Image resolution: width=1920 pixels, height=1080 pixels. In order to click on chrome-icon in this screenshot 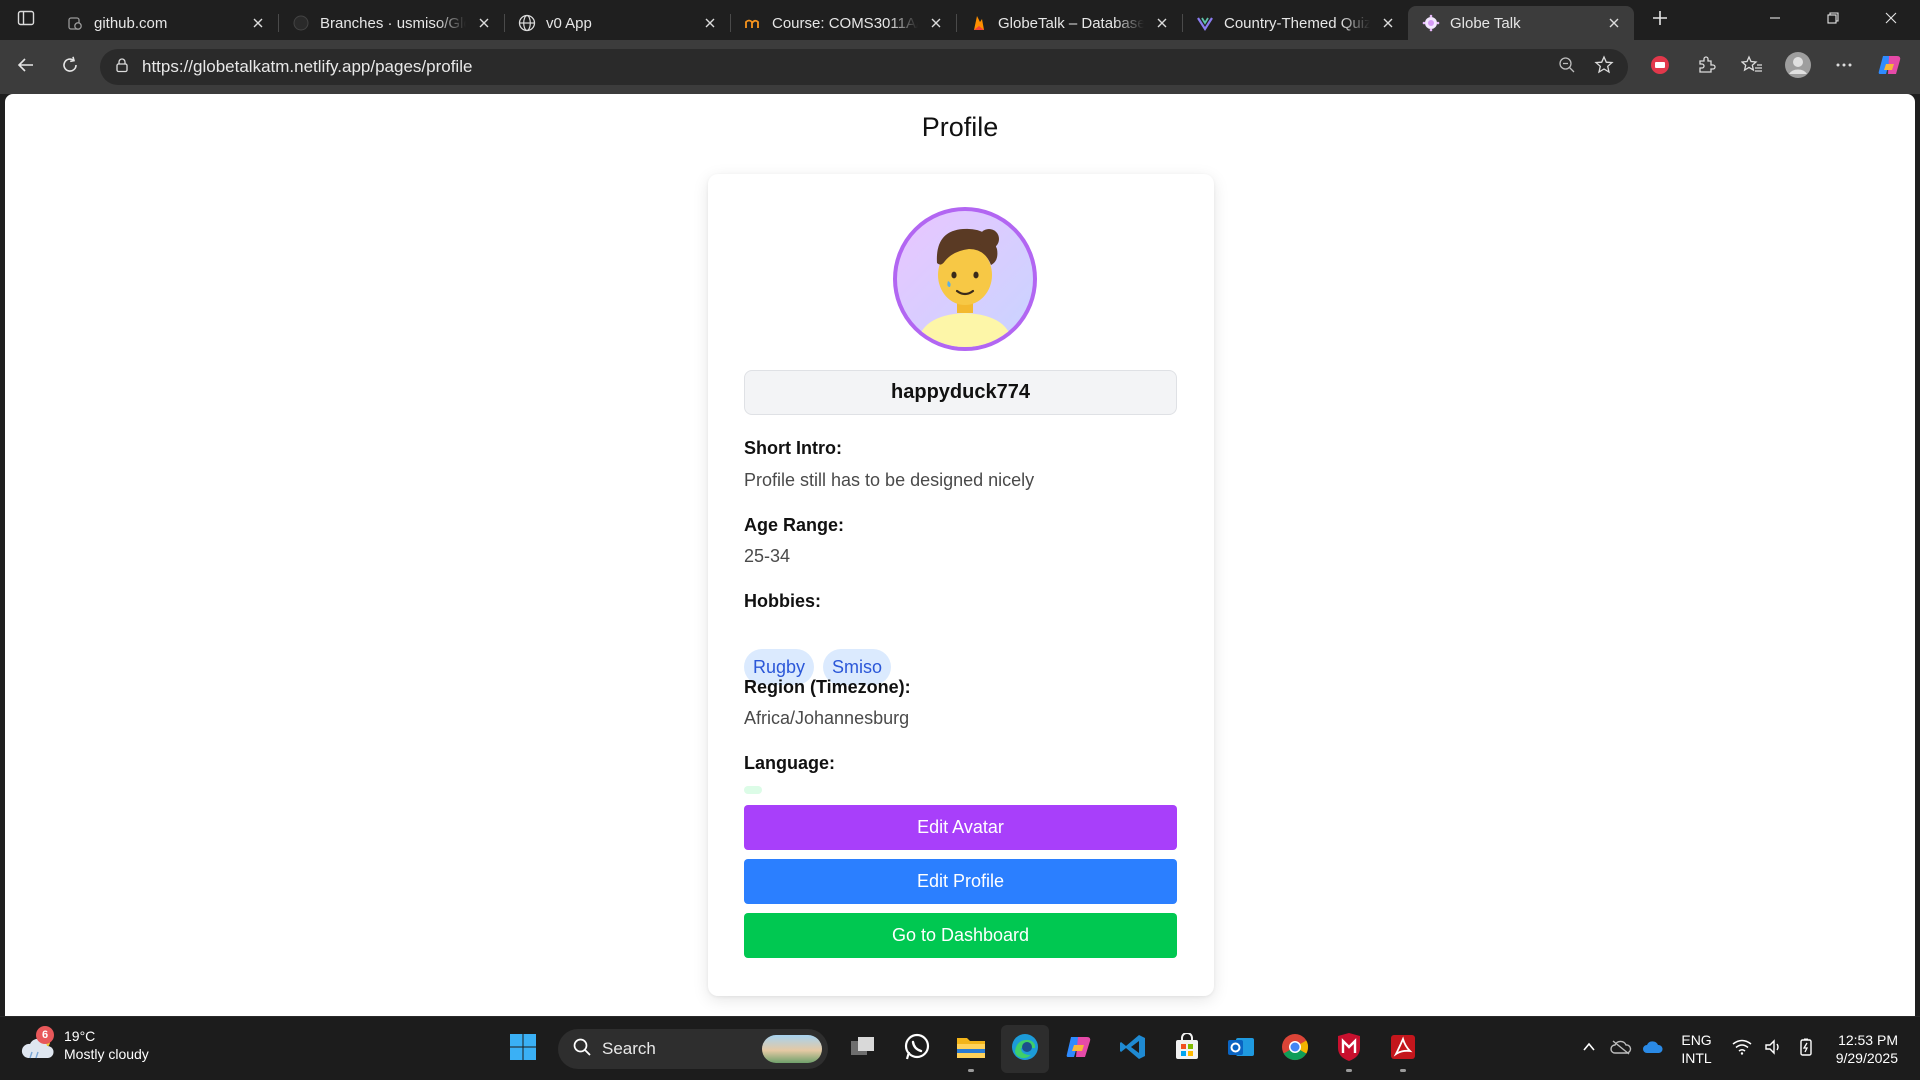, I will do `click(1295, 1049)`.